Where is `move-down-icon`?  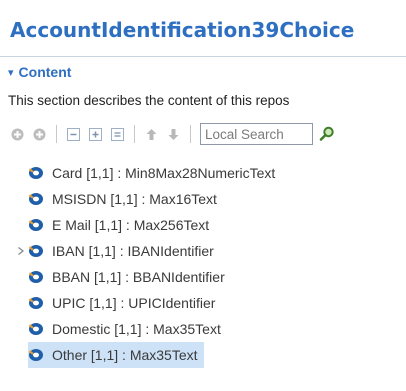 move-down-icon is located at coordinates (173, 134).